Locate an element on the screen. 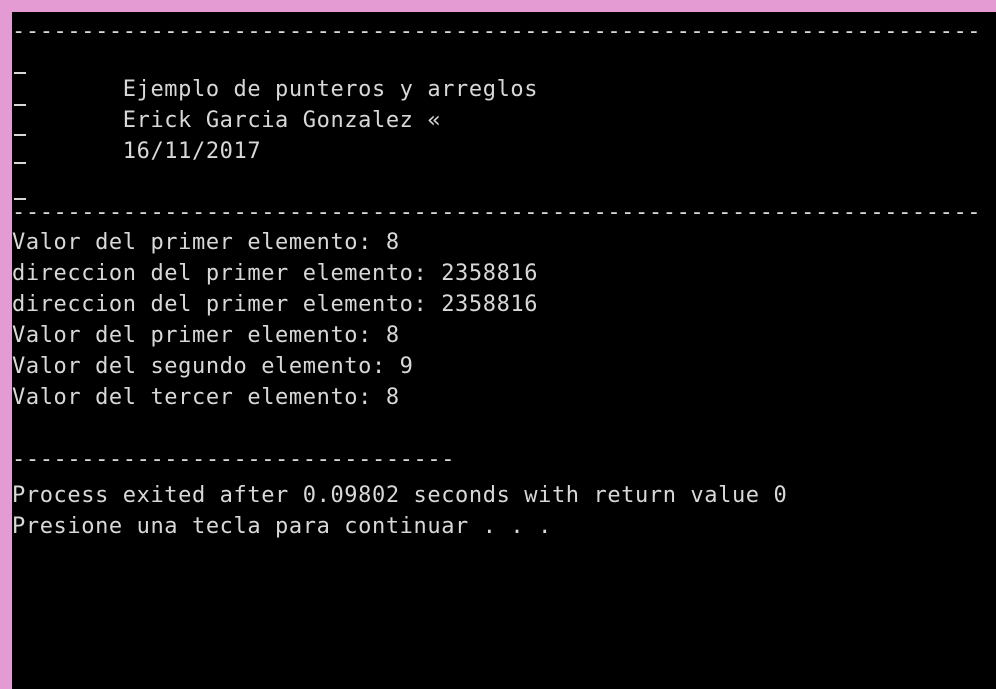 The height and width of the screenshot is (689, 996). header-author: Erick Garcia Gonzalez « is located at coordinates (227, 120).